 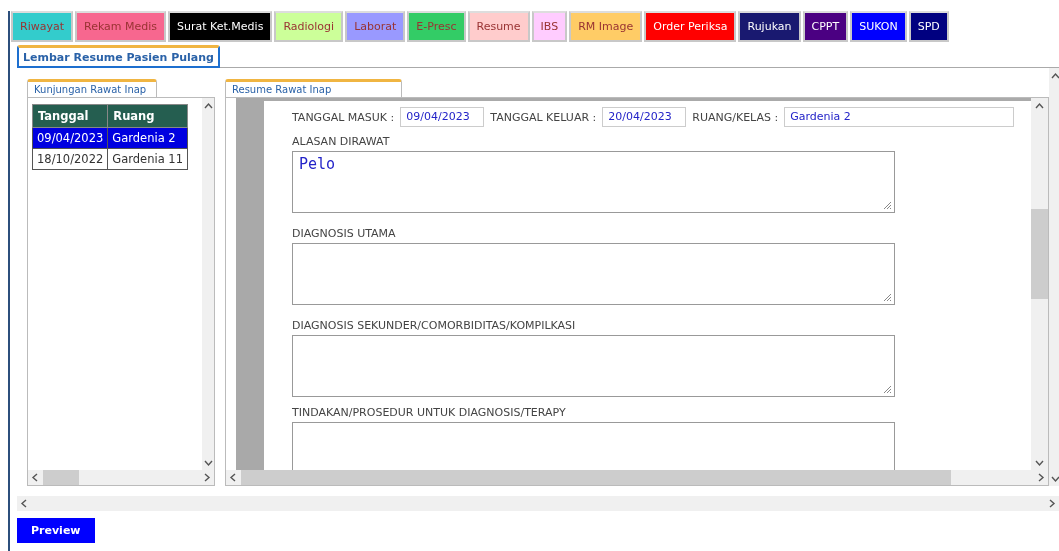 What do you see at coordinates (606, 26) in the screenshot?
I see `module-tab: RM Image` at bounding box center [606, 26].